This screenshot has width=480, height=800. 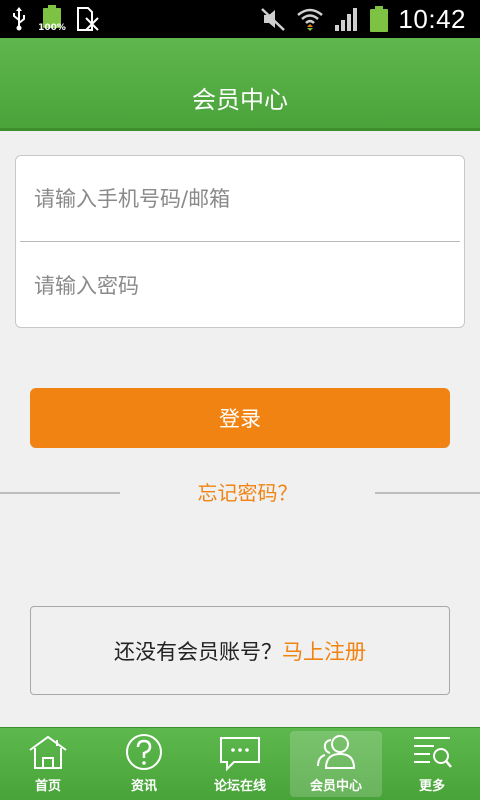 What do you see at coordinates (143, 786) in the screenshot?
I see `nav-label: 资讯` at bounding box center [143, 786].